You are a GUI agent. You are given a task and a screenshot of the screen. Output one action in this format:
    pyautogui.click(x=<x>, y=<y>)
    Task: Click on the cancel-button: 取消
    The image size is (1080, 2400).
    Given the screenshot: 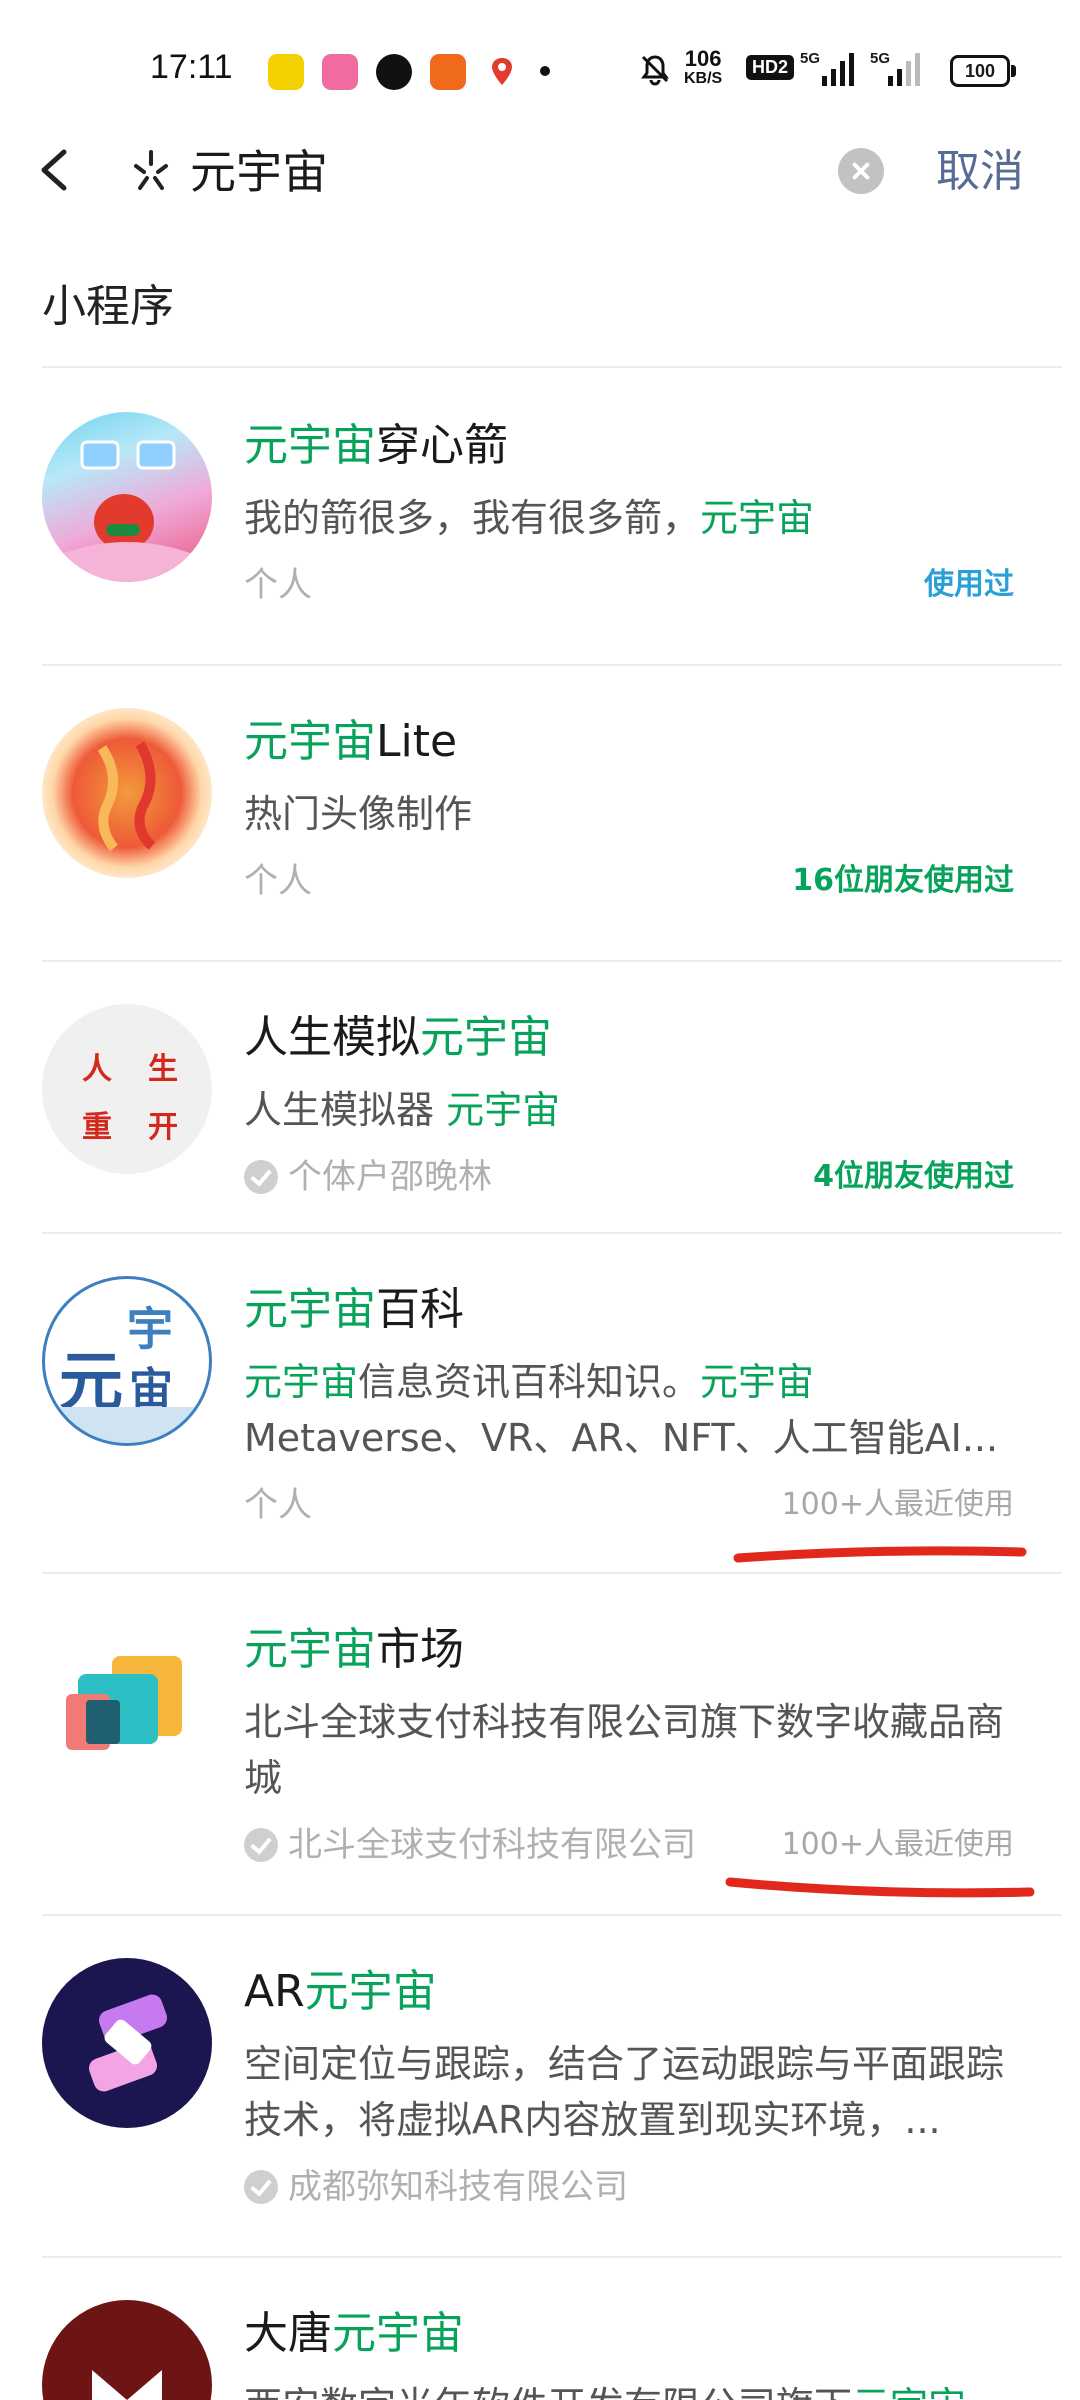 What is the action you would take?
    pyautogui.click(x=980, y=172)
    